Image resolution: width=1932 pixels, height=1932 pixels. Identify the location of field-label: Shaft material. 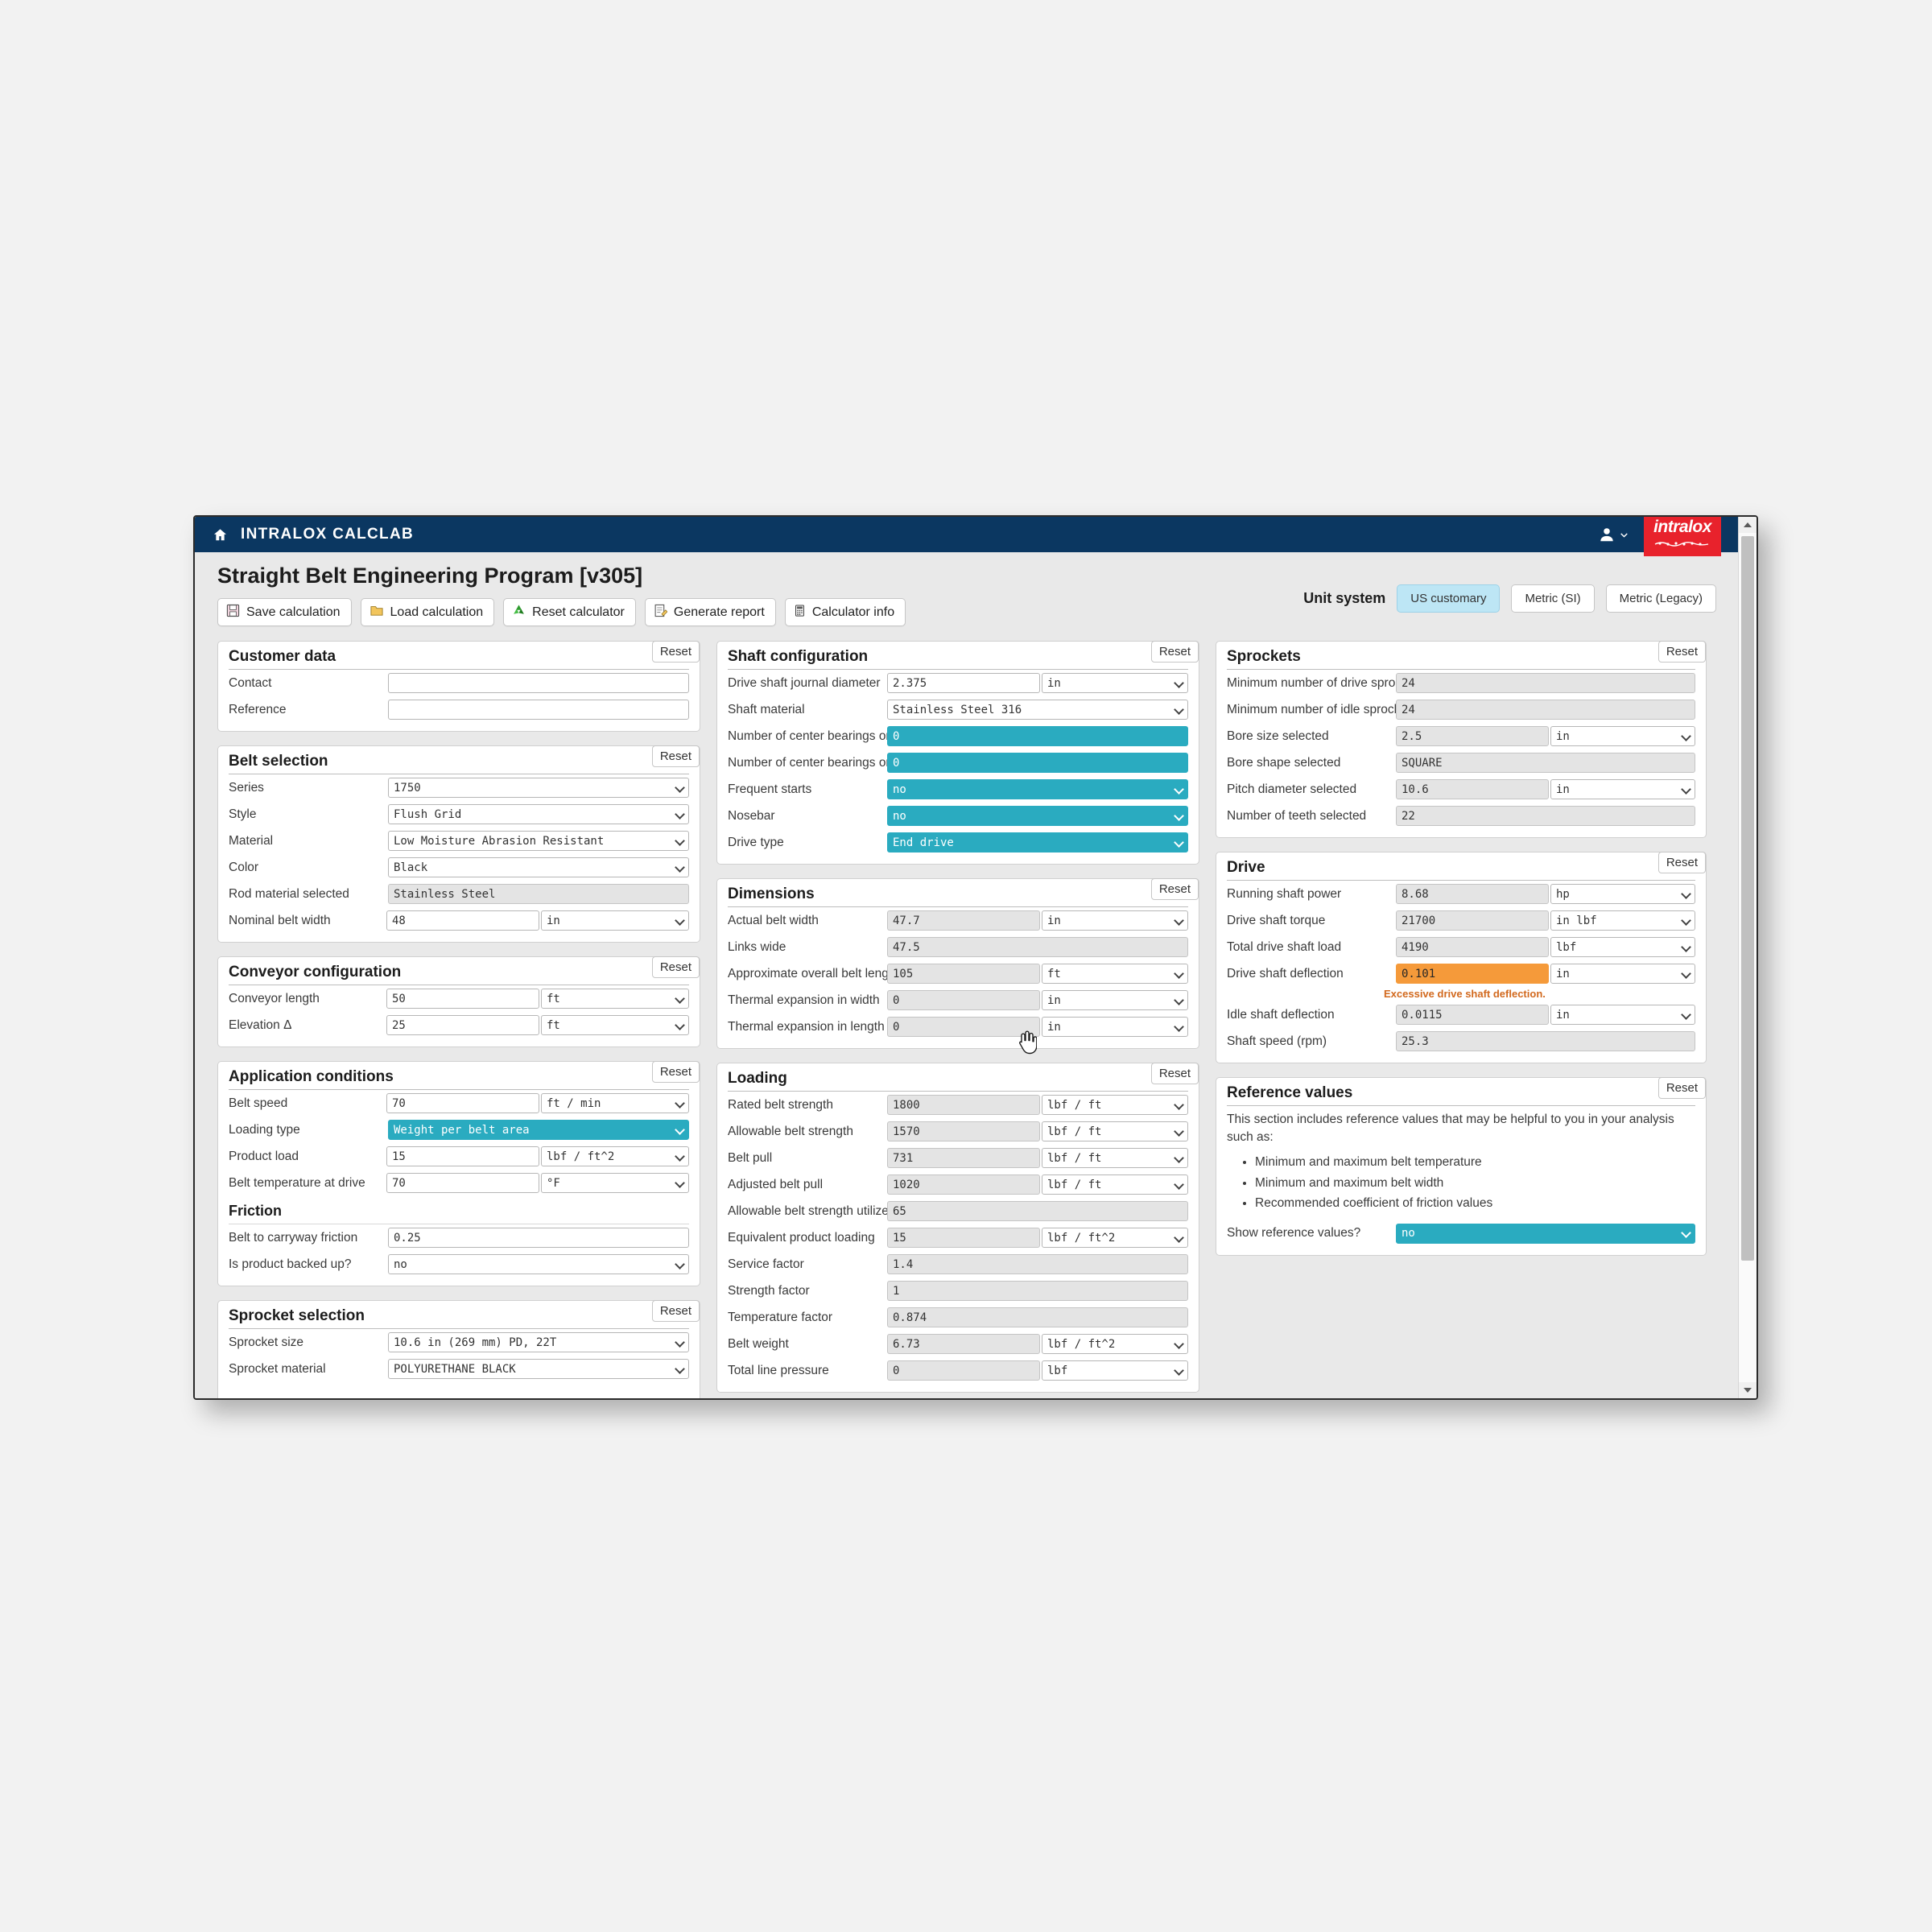
(766, 709).